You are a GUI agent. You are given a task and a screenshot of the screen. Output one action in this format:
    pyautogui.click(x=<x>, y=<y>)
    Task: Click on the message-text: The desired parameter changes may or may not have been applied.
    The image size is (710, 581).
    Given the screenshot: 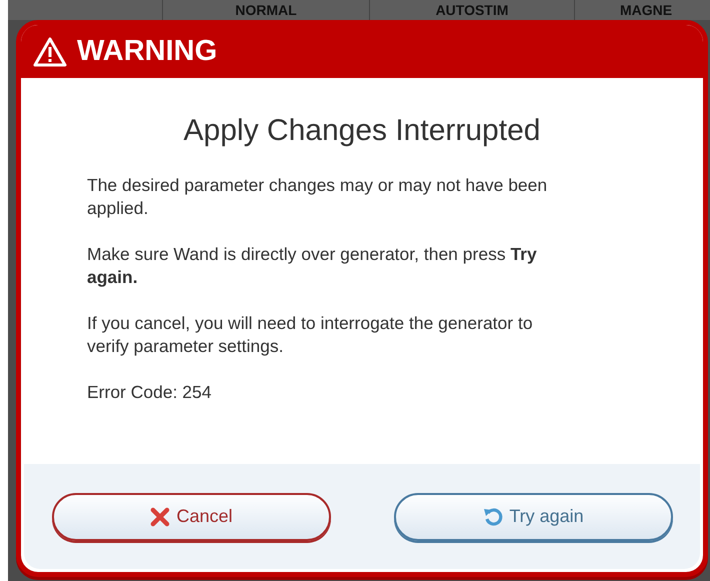 What is the action you would take?
    pyautogui.click(x=317, y=197)
    